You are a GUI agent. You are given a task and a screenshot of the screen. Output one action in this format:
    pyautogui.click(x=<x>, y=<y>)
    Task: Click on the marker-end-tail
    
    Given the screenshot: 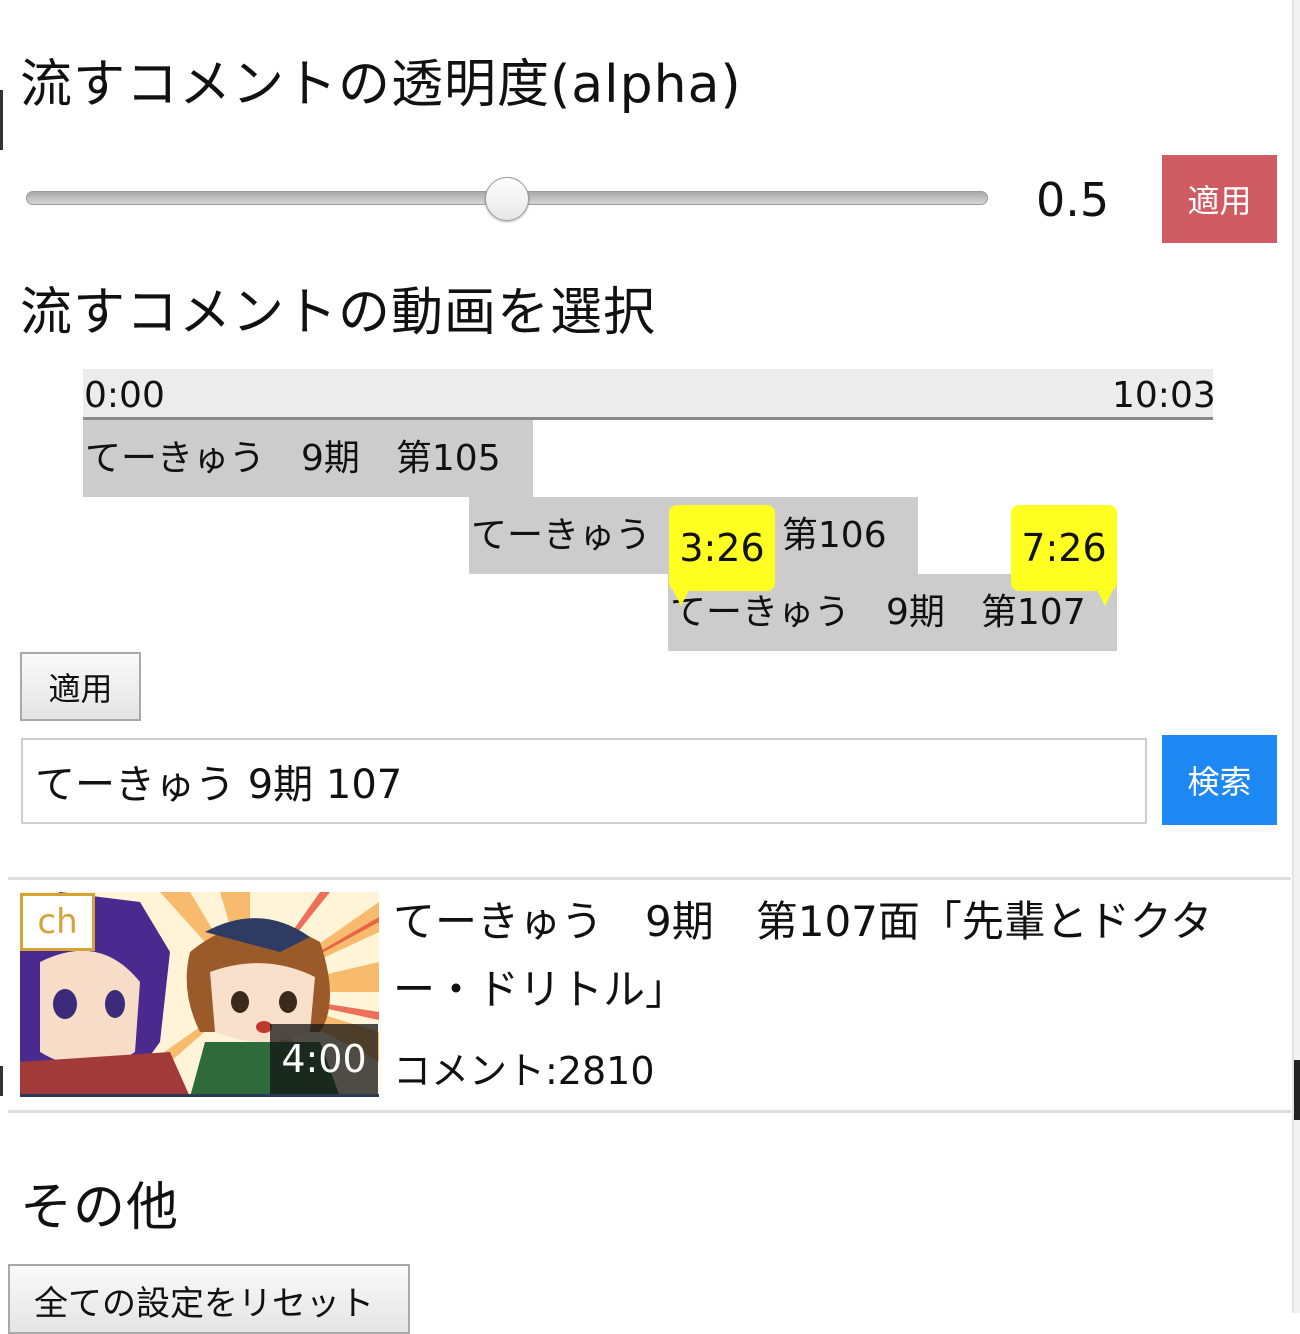 What is the action you would take?
    pyautogui.click(x=1105, y=598)
    